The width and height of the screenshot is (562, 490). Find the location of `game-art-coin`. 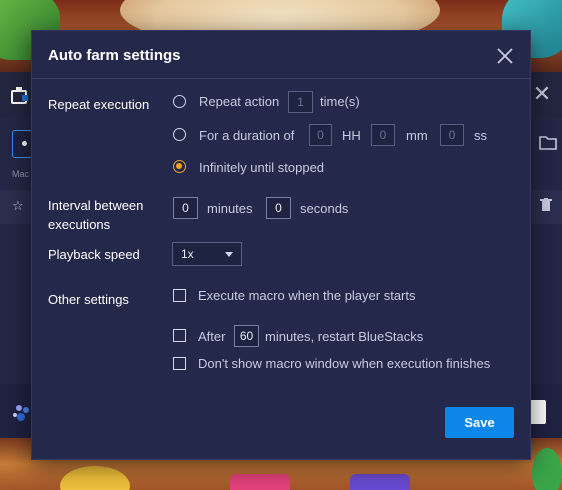

game-art-coin is located at coordinates (95, 478).